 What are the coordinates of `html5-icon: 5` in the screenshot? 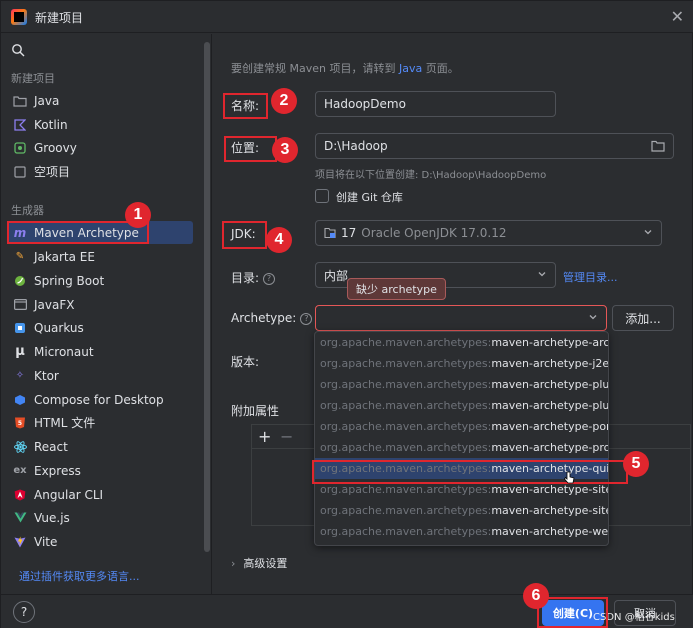 It's located at (20, 423).